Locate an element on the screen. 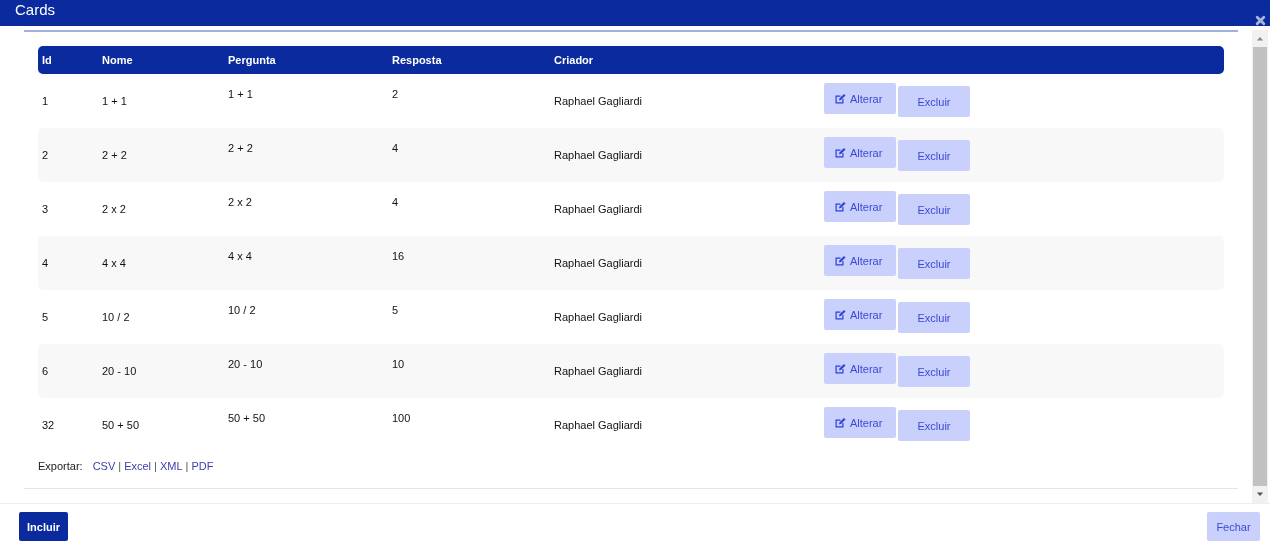  export-link: Excel is located at coordinates (138, 466).